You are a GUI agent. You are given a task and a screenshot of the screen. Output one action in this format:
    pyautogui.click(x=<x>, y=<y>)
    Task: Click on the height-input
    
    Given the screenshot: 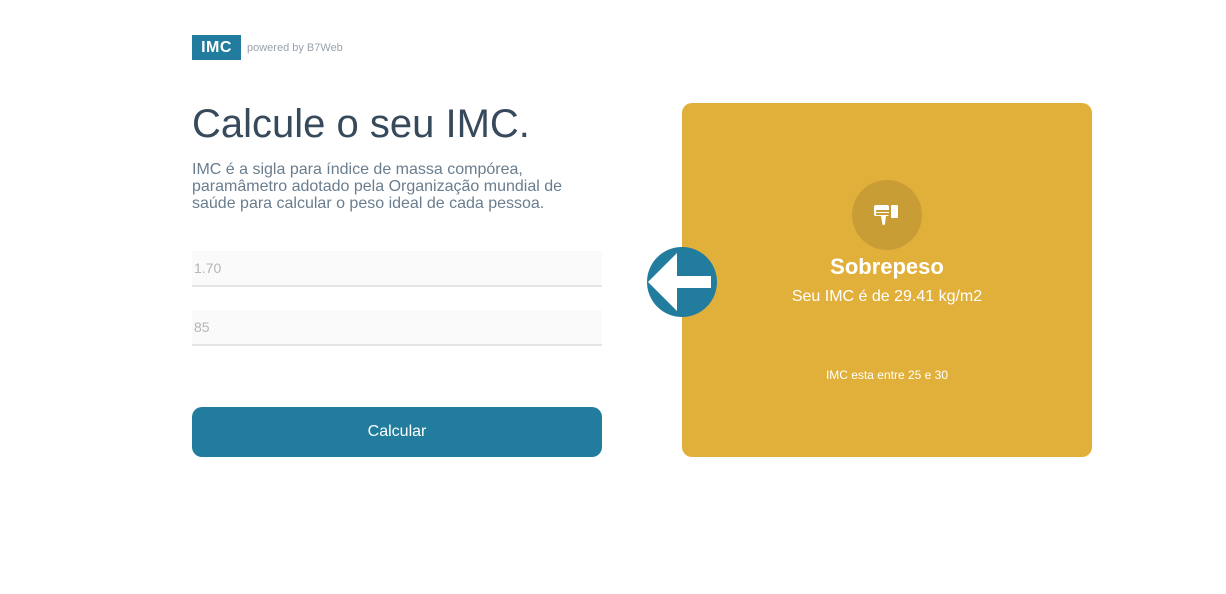 What is the action you would take?
    pyautogui.click(x=397, y=268)
    